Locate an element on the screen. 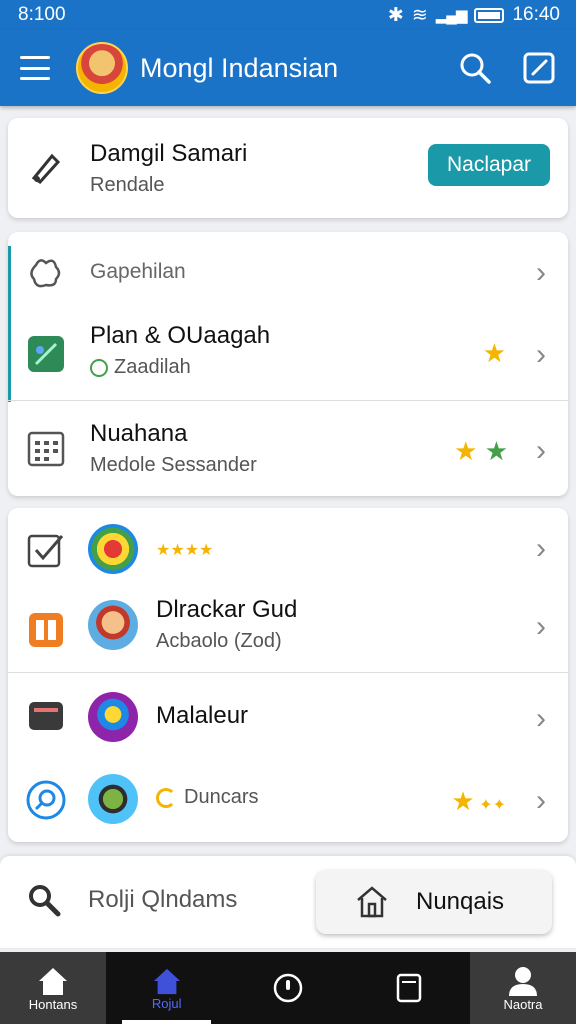  primary-button-label: Nunqais is located at coordinates (460, 901).